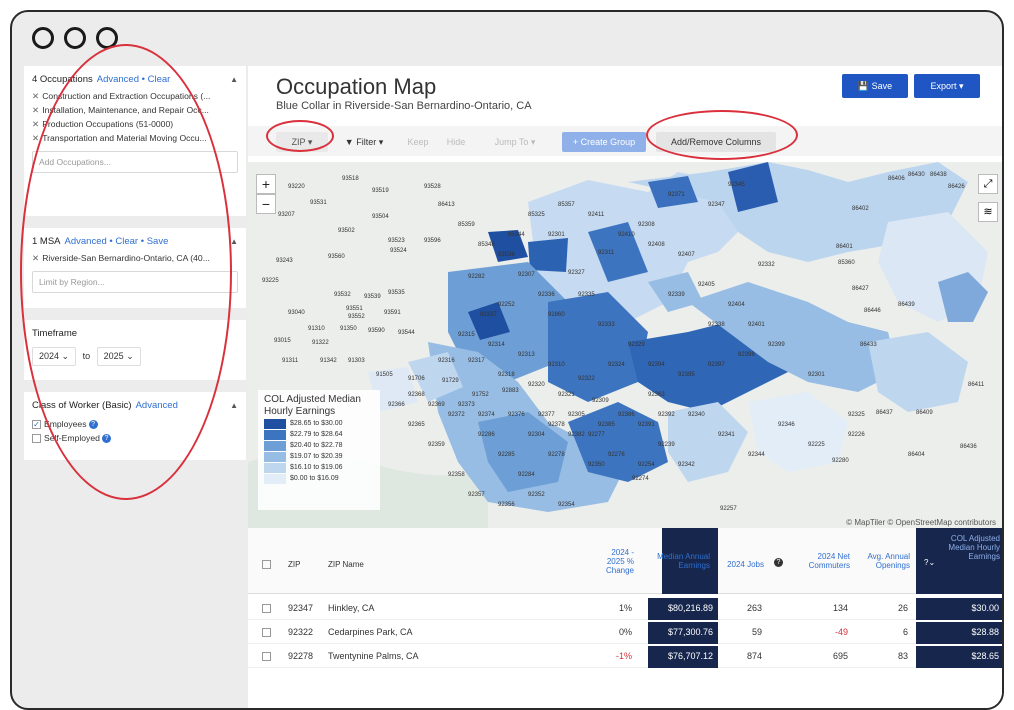 The image size is (1014, 710). Describe the element at coordinates (556, 455) in the screenshot. I see `map-zip-label: 92278` at that location.